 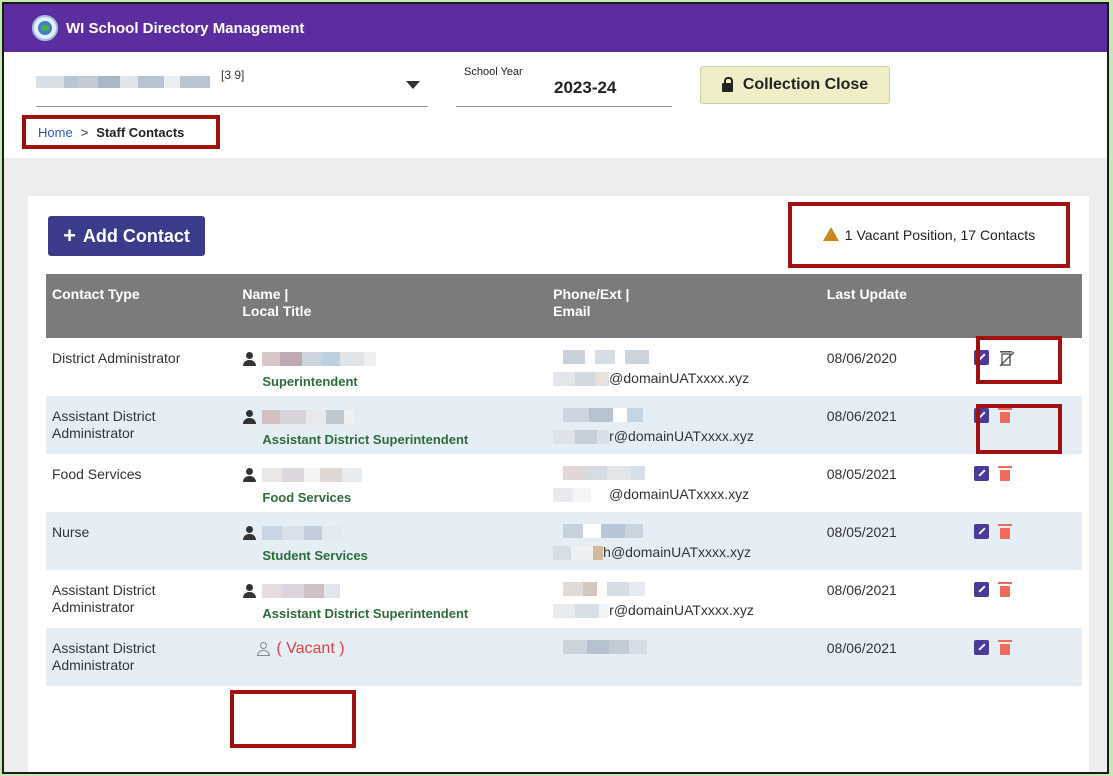 What do you see at coordinates (413, 85) in the screenshot?
I see `caret-down-icon` at bounding box center [413, 85].